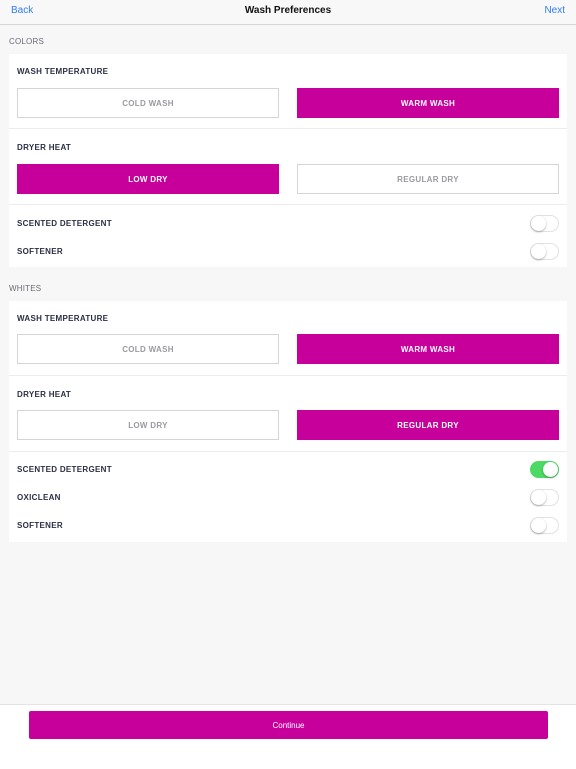 This screenshot has width=576, height=769. I want to click on whites-scented-detergent-label: SCENTED DETERGENT, so click(64, 469).